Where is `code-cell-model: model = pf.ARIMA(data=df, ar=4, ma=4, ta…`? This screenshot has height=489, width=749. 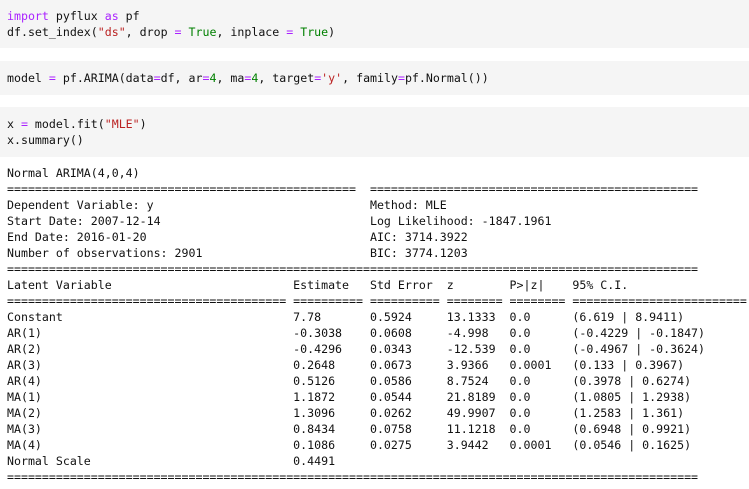
code-cell-model: model = pf.ARIMA(data=df, ar=4, ma=4, ta… is located at coordinates (374, 78).